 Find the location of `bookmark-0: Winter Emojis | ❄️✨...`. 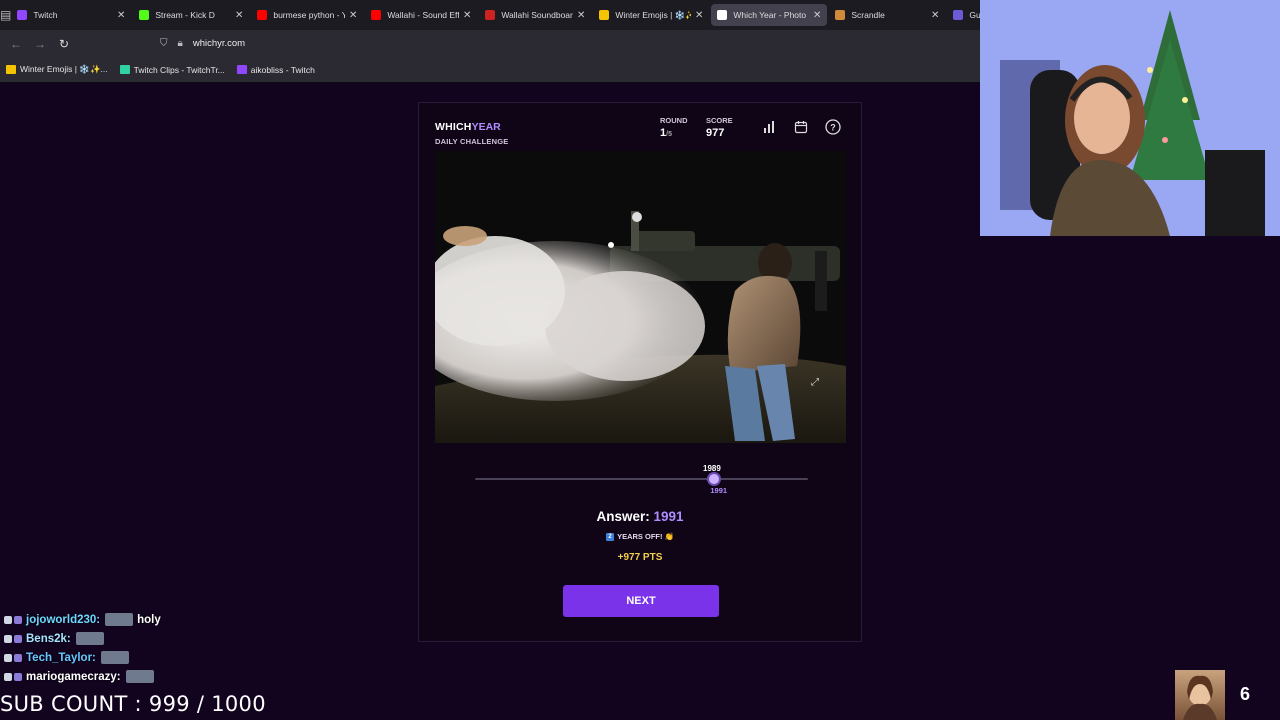

bookmark-0: Winter Emojis | ❄️✨... is located at coordinates (57, 69).